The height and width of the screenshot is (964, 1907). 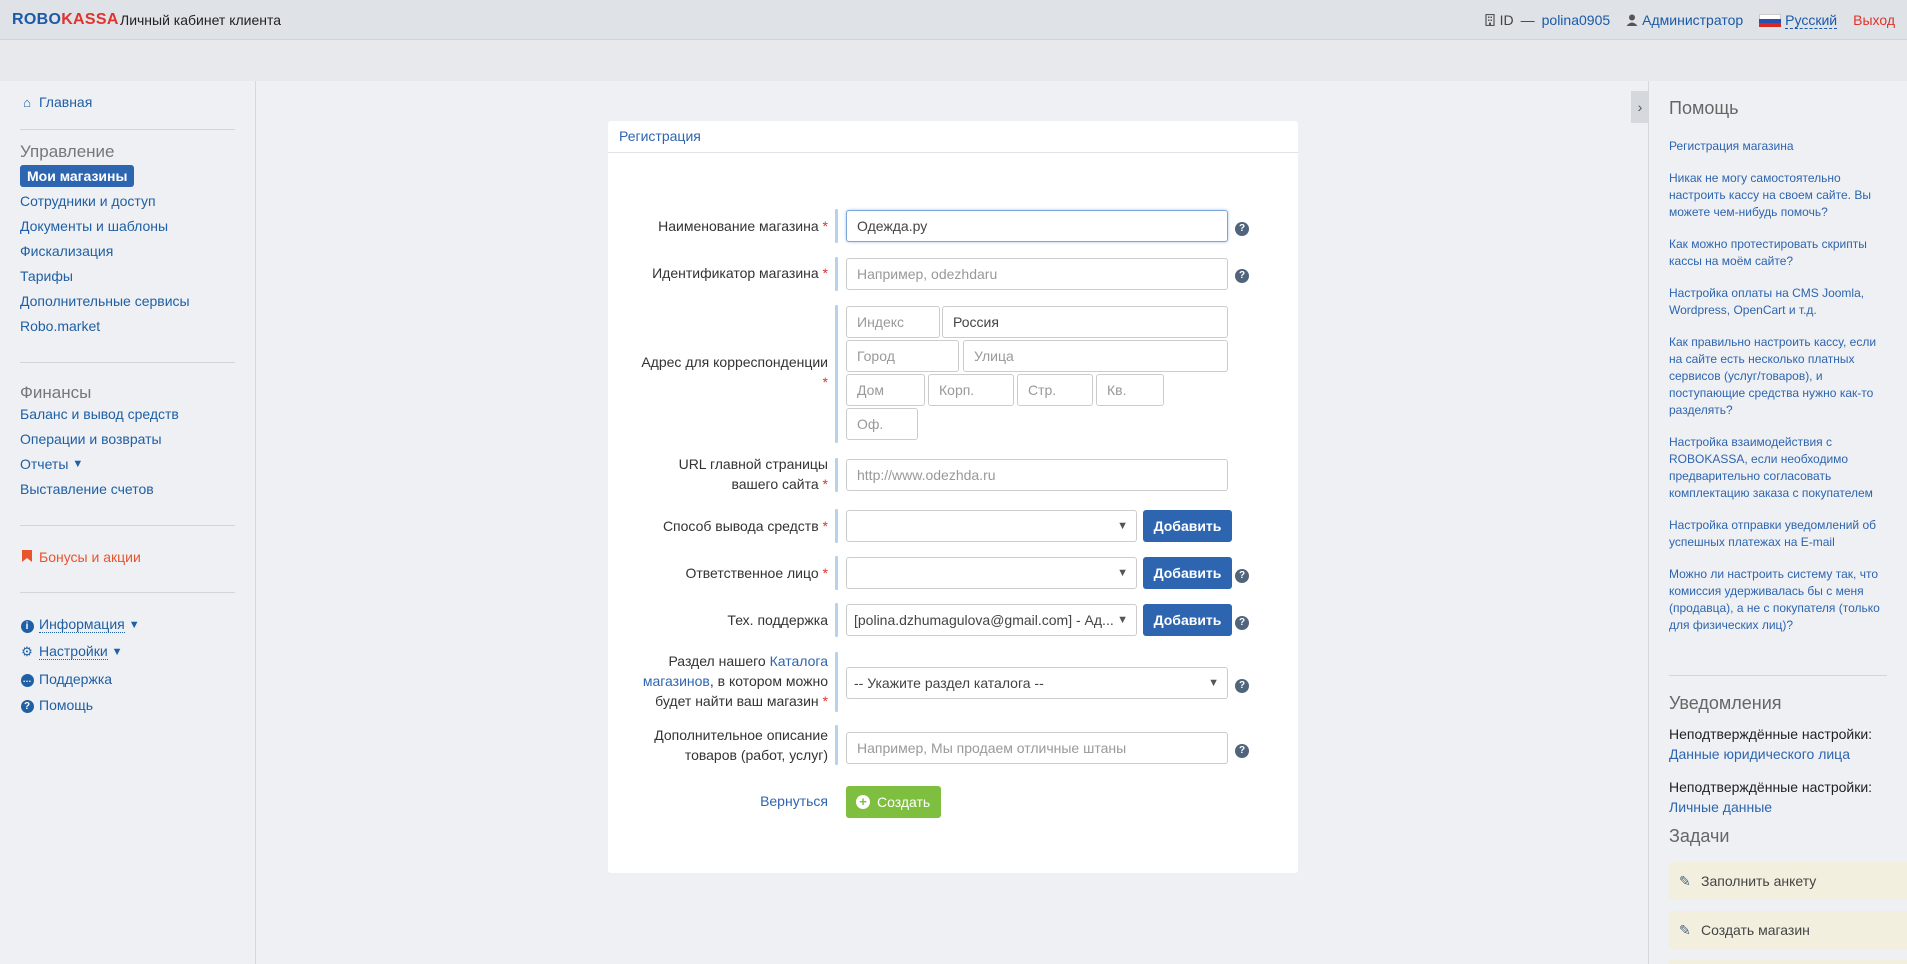 I want to click on shop-name-input: Одежда.ру, so click(x=1037, y=226).